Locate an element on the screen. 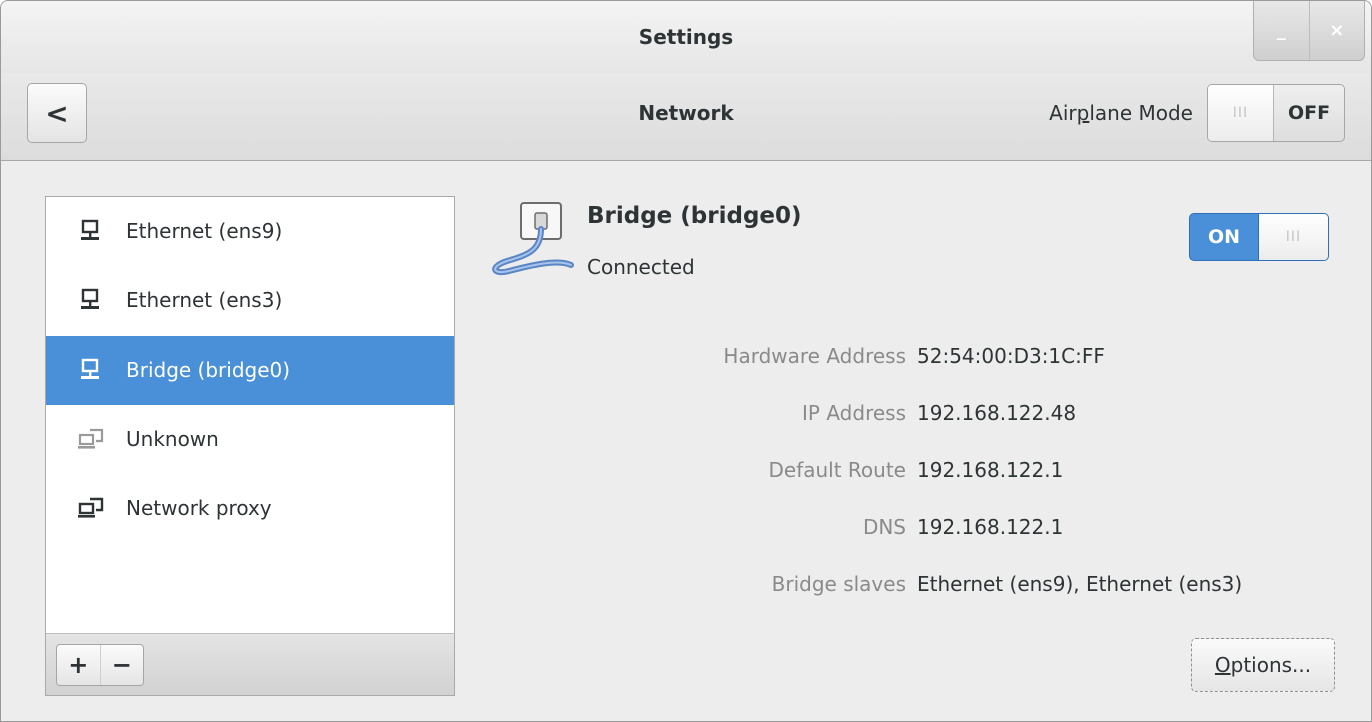 The image size is (1372, 722). detail-label: Default Route is located at coordinates (837, 470).